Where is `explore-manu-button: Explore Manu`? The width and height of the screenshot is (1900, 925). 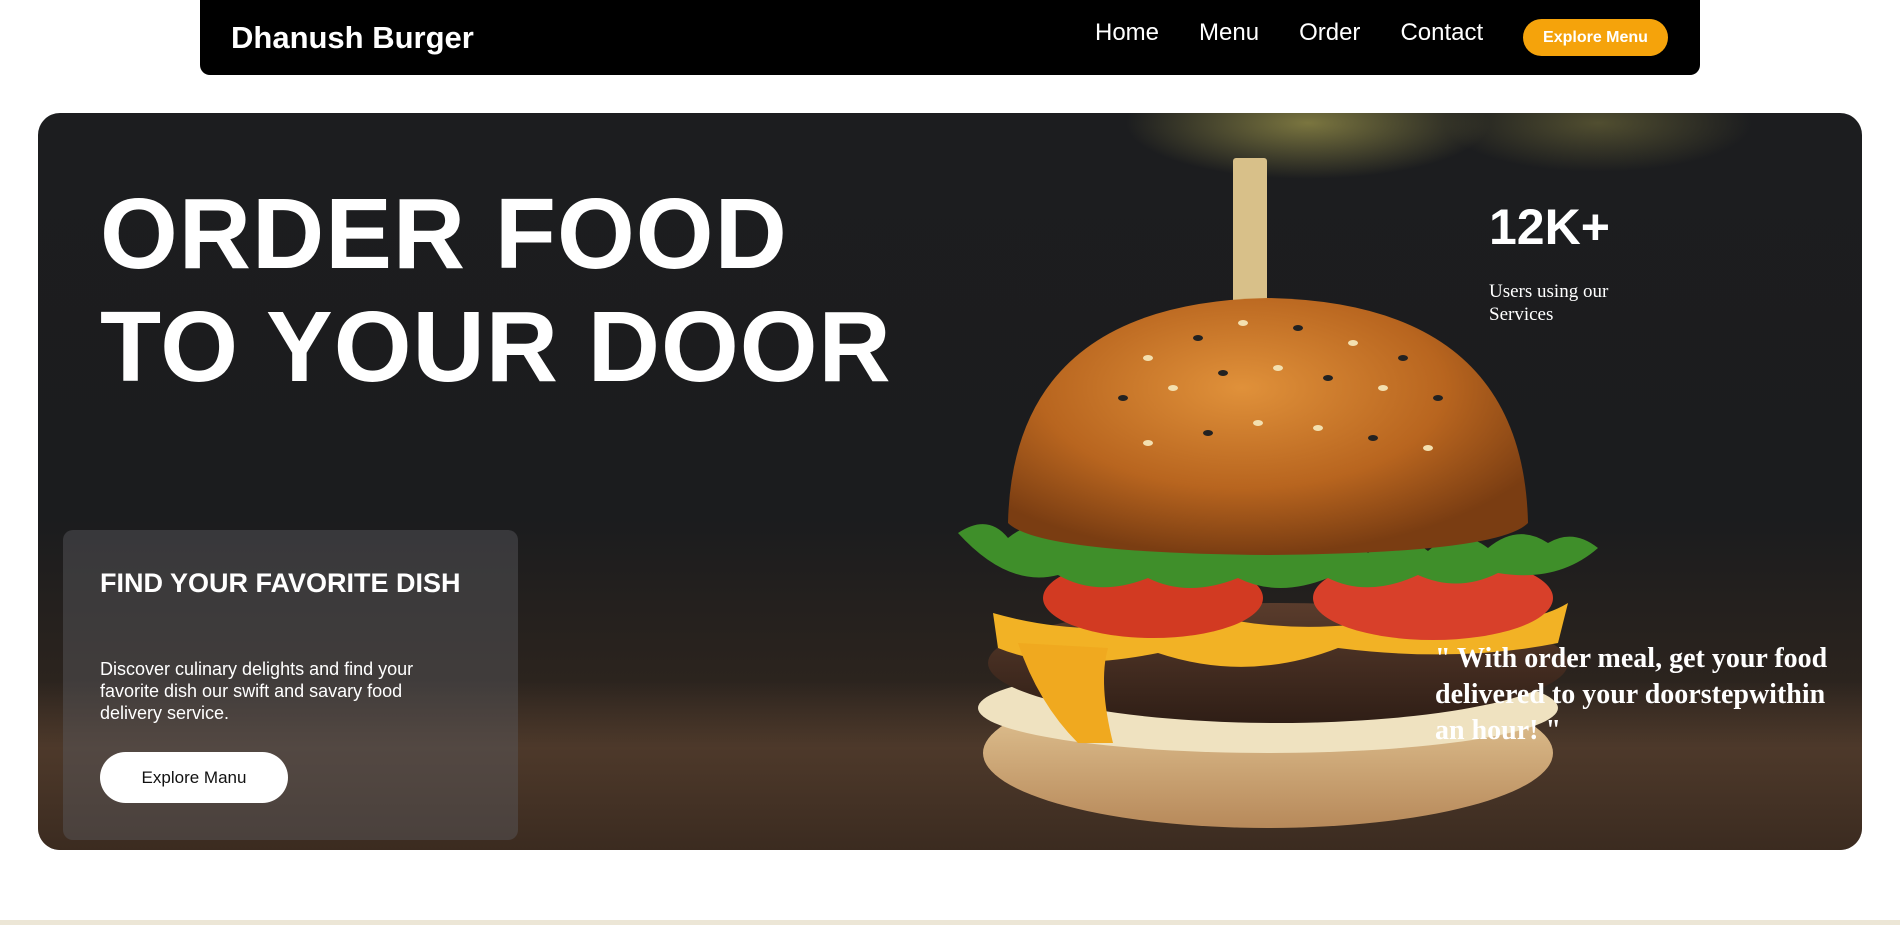
explore-manu-button: Explore Manu is located at coordinates (194, 777).